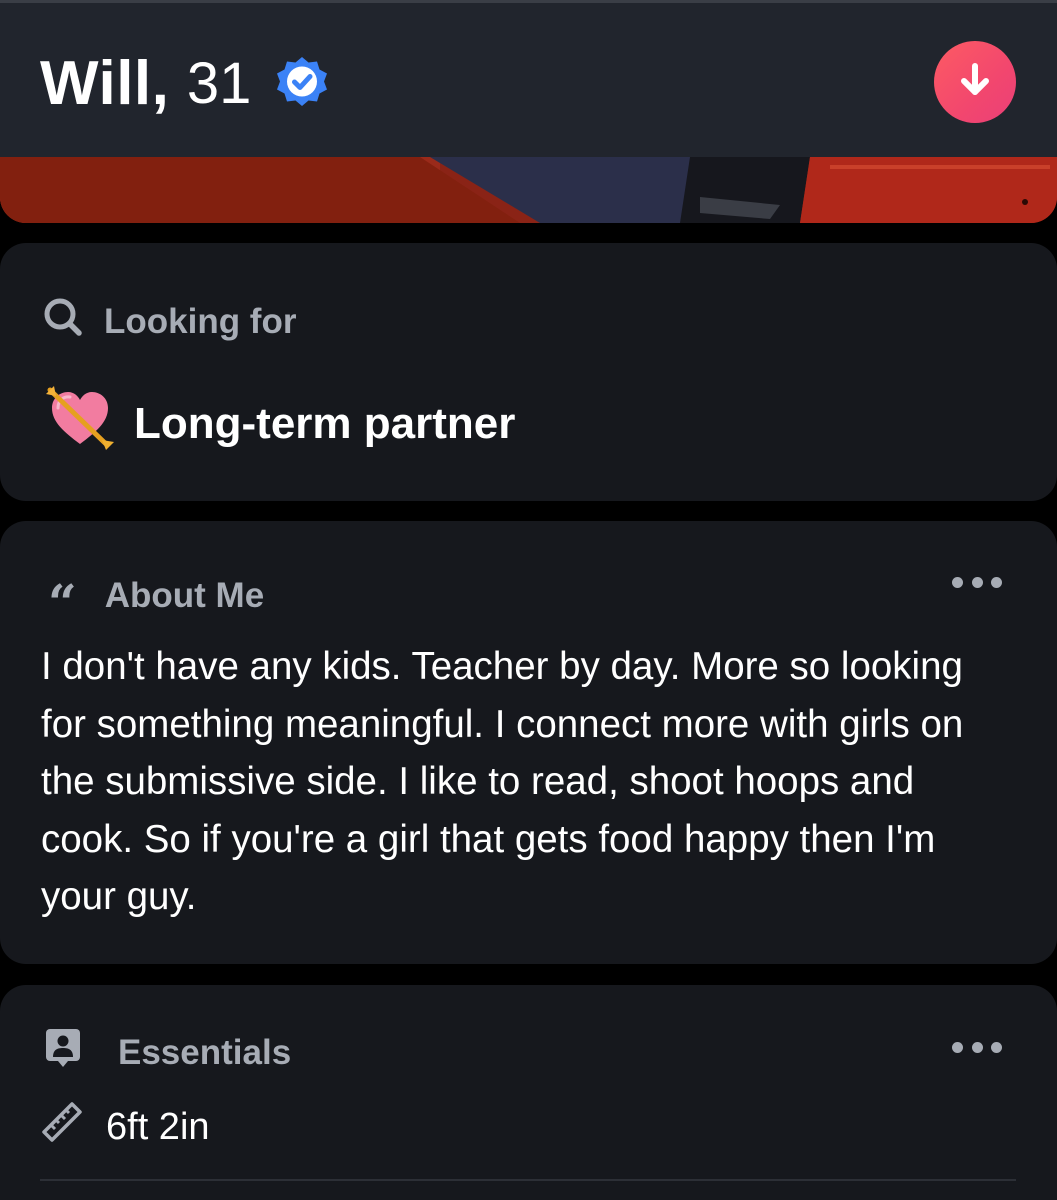 The image size is (1057, 1200). I want to click on quote-icon: “, so click(62, 602).